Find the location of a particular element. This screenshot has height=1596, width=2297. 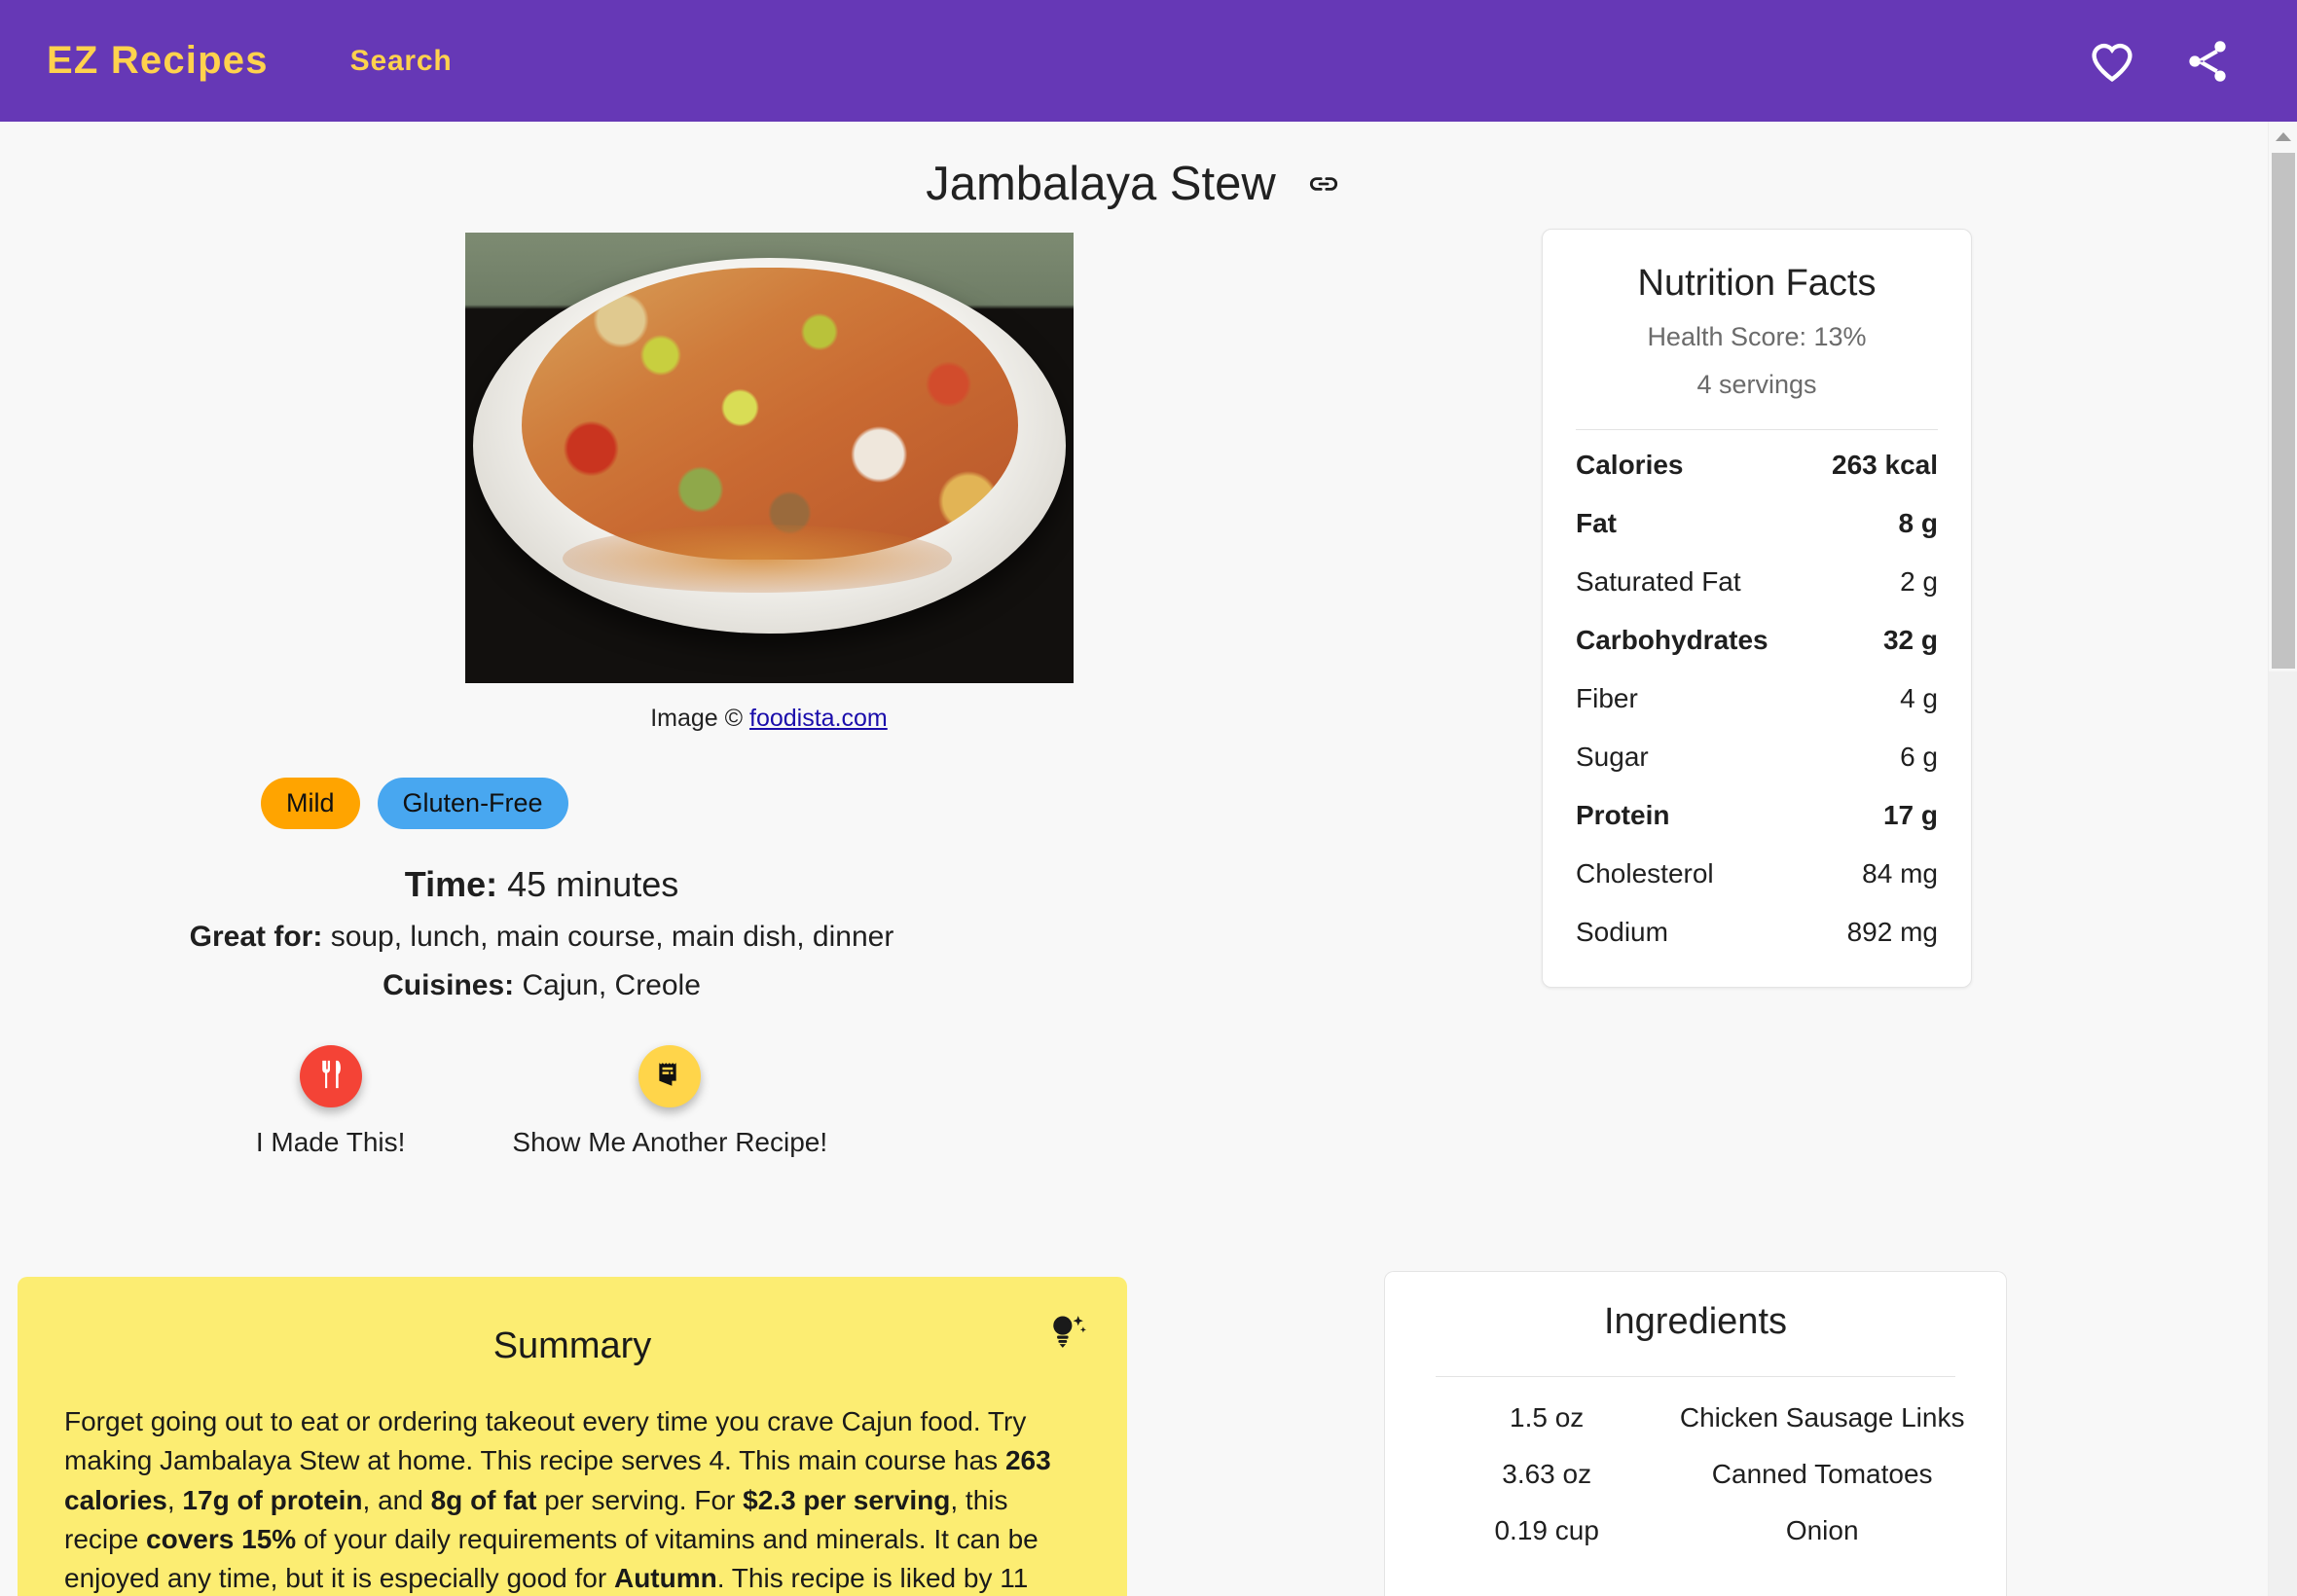

ingredient-amount: 0.19 cup is located at coordinates (1546, 1530).